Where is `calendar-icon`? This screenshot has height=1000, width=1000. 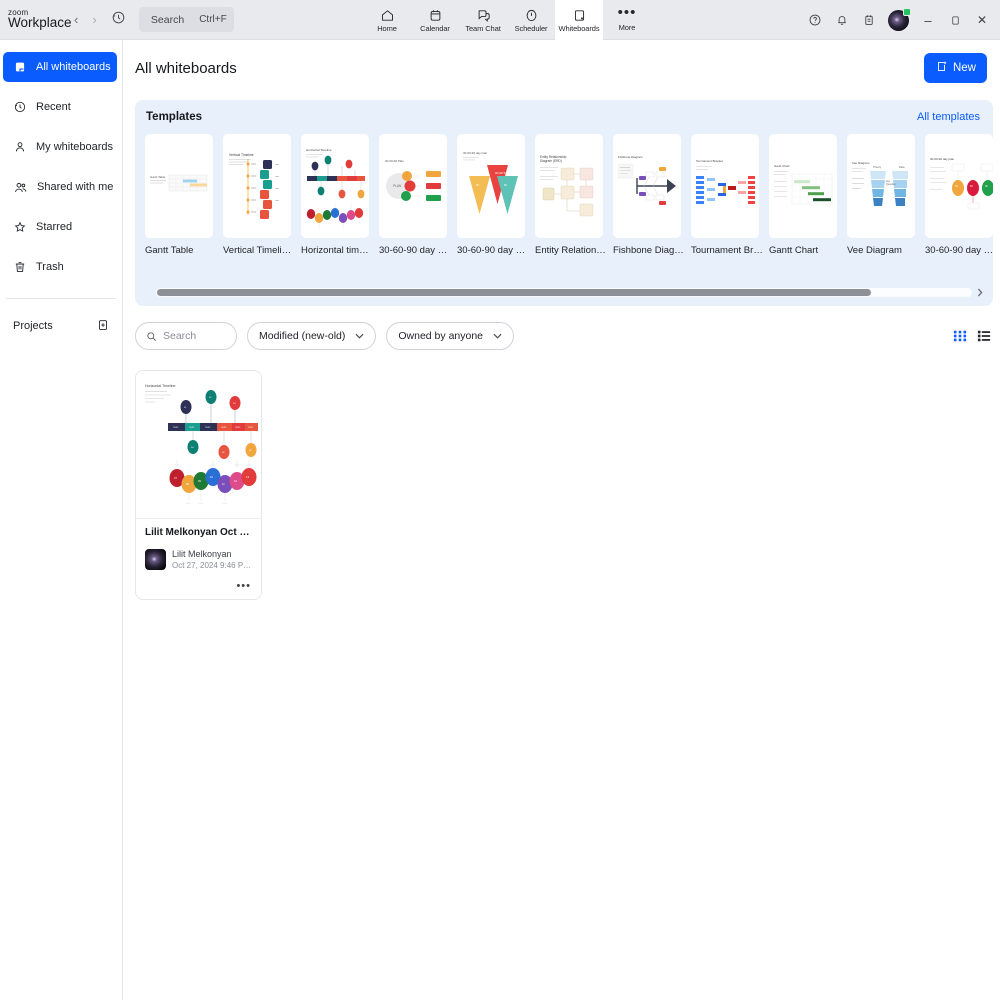 calendar-icon is located at coordinates (435, 15).